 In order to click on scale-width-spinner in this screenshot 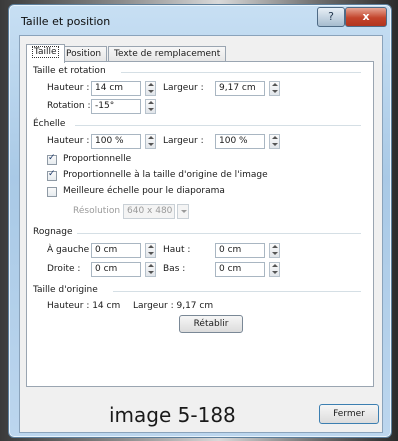, I will do `click(274, 141)`.